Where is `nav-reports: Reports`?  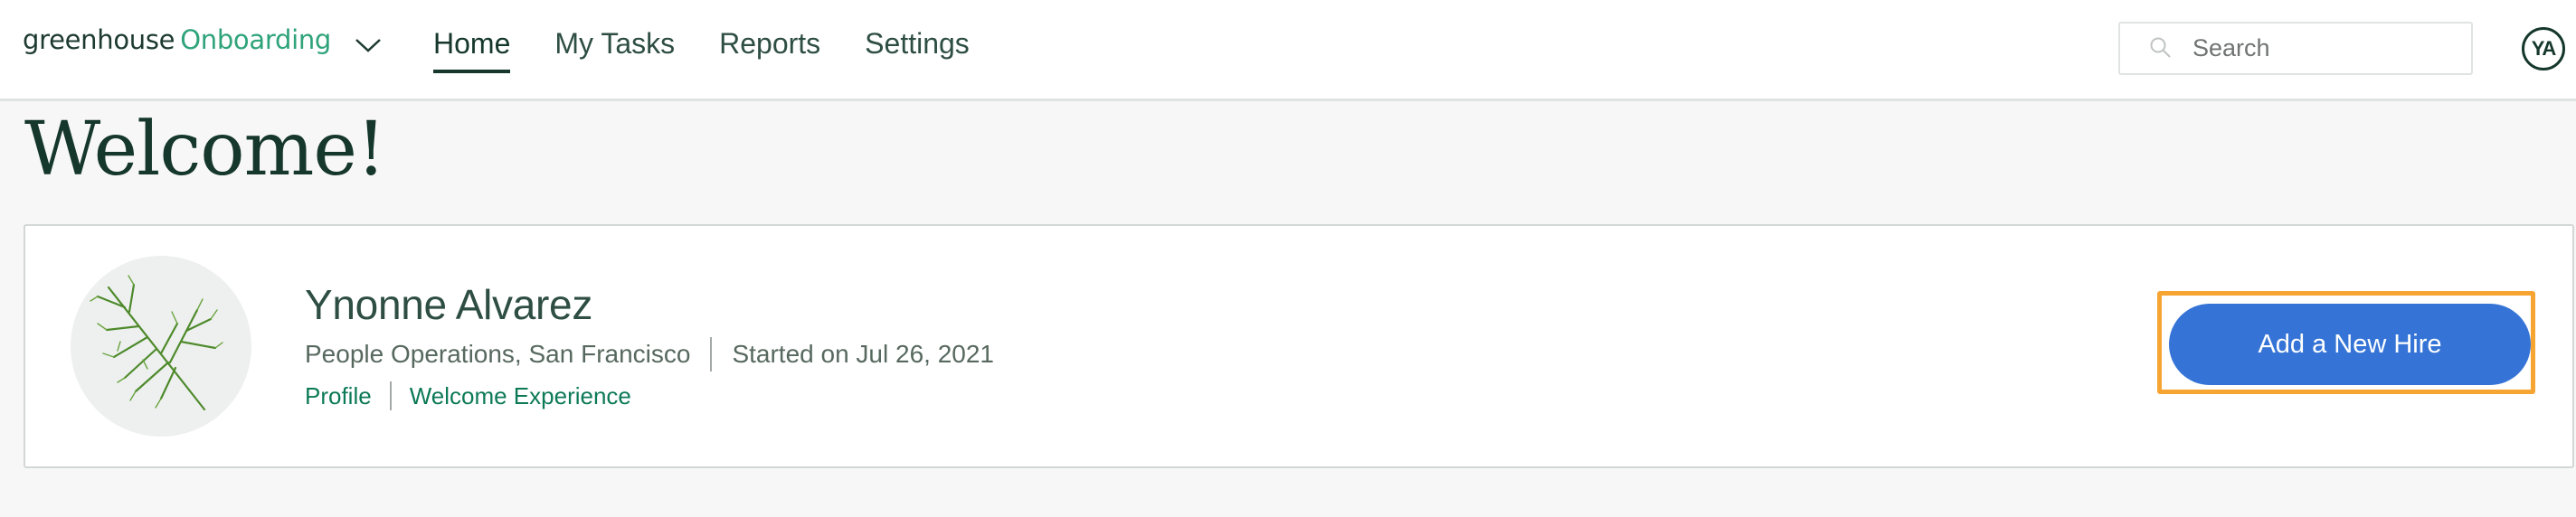
nav-reports: Reports is located at coordinates (769, 49).